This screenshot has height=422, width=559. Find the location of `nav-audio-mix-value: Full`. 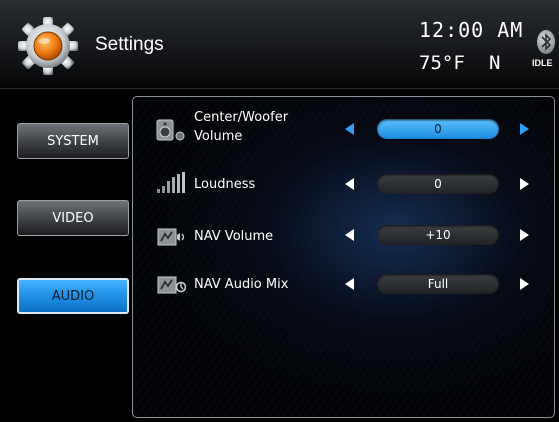

nav-audio-mix-value: Full is located at coordinates (438, 284).